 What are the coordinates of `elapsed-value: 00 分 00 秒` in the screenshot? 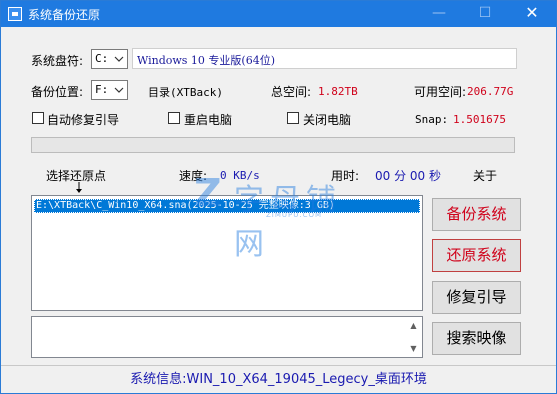 It's located at (408, 176).